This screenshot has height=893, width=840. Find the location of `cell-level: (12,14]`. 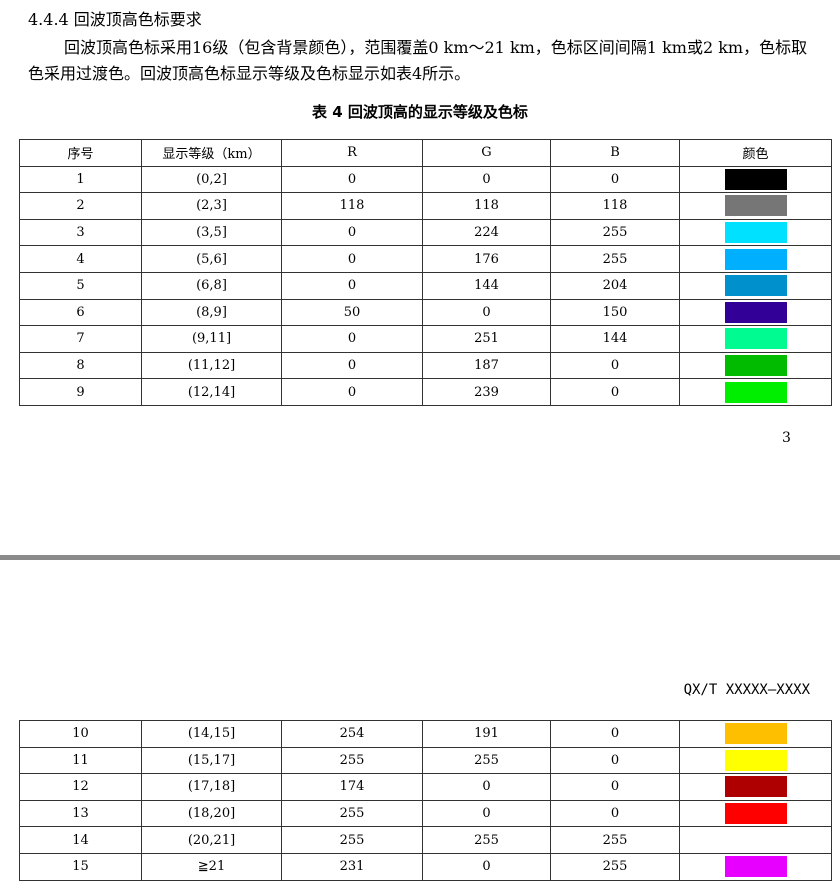

cell-level: (12,14] is located at coordinates (211, 392).